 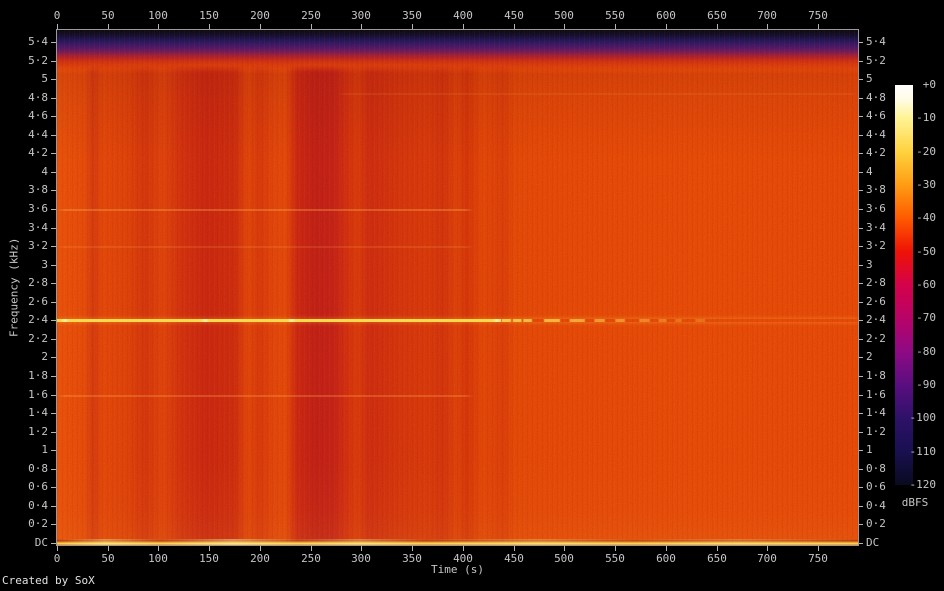 What do you see at coordinates (412, 15) in the screenshot?
I see `time-tick-label: 350` at bounding box center [412, 15].